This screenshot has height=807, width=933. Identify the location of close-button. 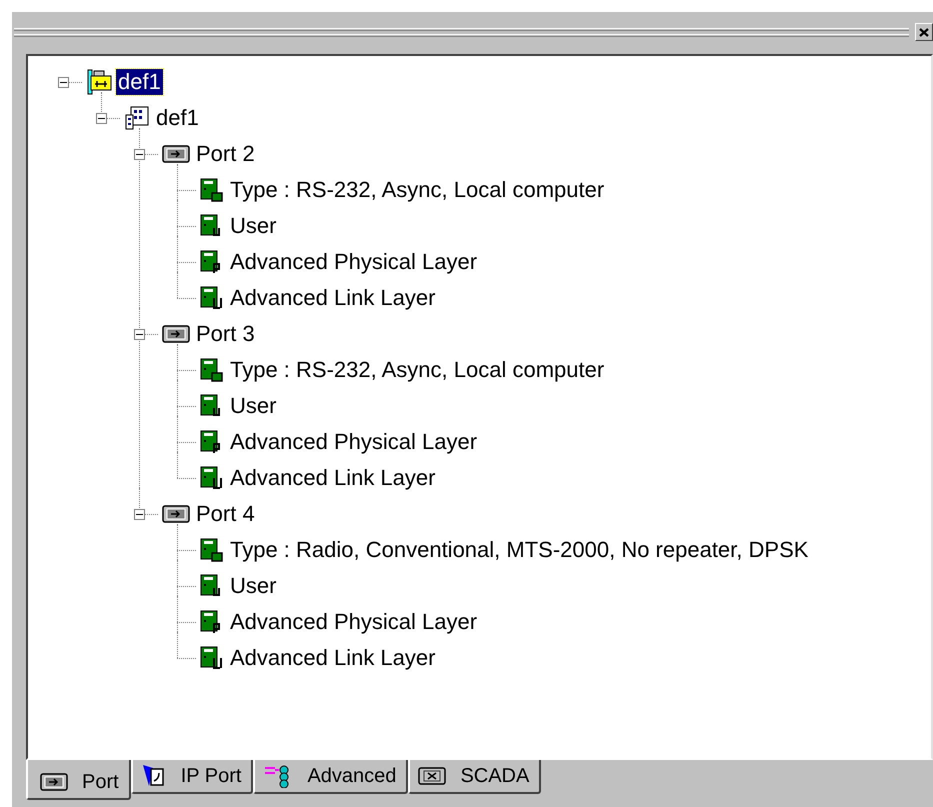
(924, 32).